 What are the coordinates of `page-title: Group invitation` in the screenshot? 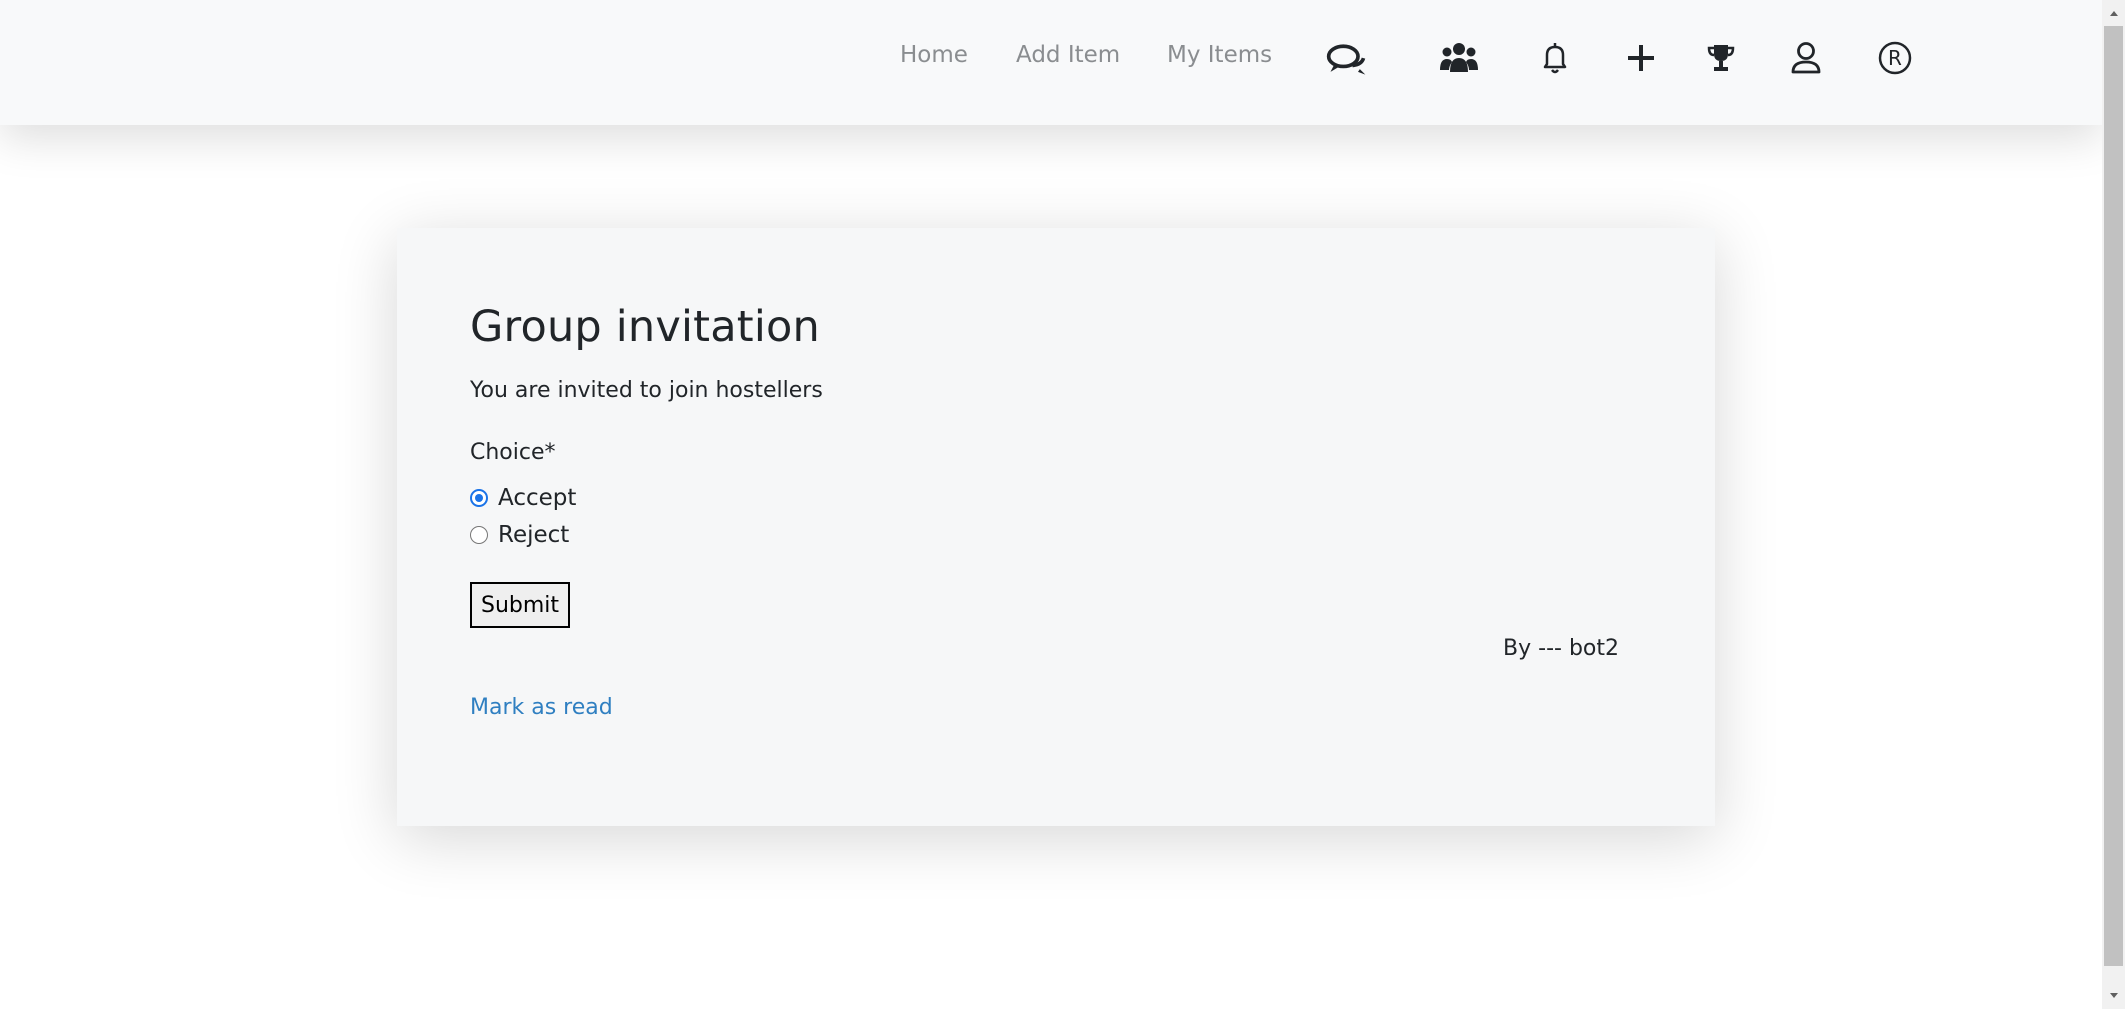 It's located at (645, 327).